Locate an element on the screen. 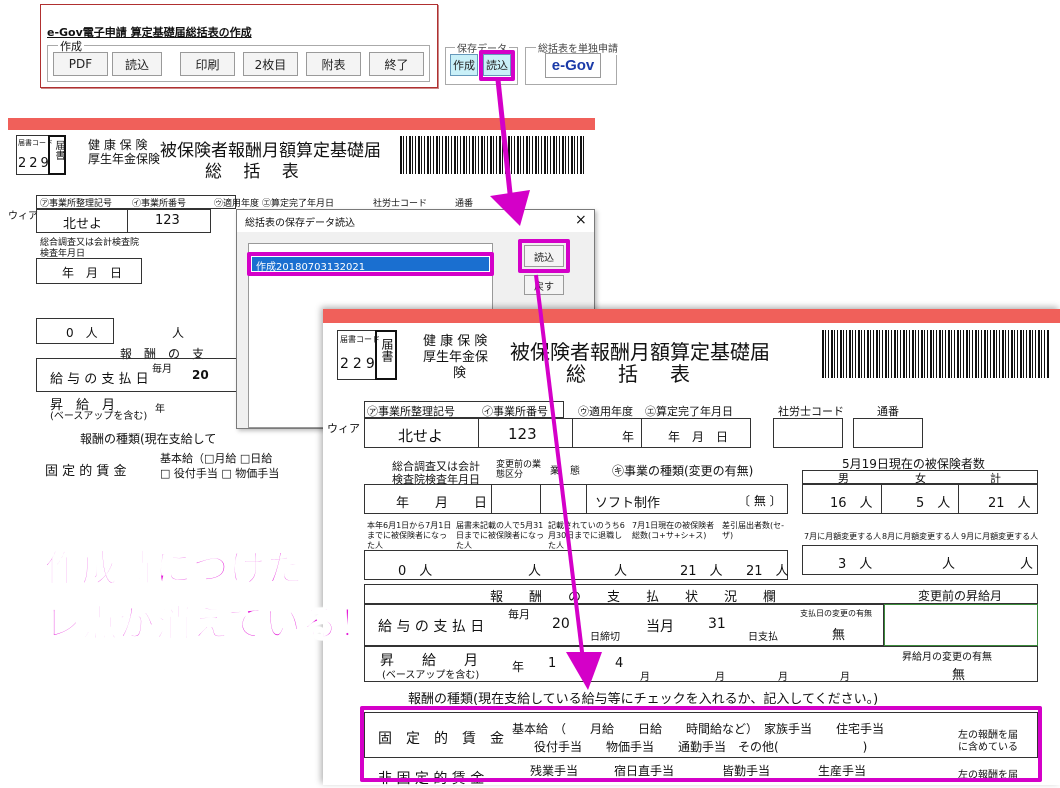 Image resolution: width=1060 pixels, height=788 pixels. front-col-kashikyu: 本年6月1日から7月1日までに被保険者になった人 is located at coordinates (409, 535).